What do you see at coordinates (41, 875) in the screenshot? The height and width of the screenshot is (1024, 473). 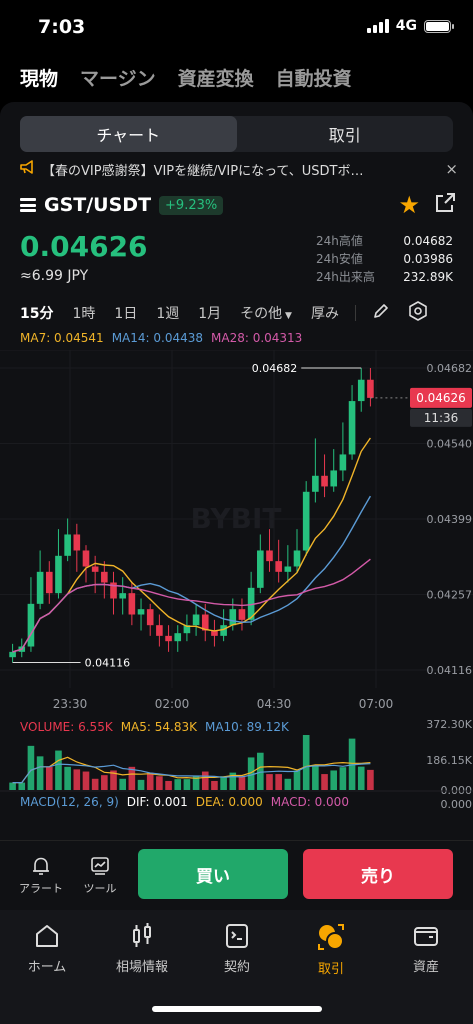 I see `alert-button: アラート` at bounding box center [41, 875].